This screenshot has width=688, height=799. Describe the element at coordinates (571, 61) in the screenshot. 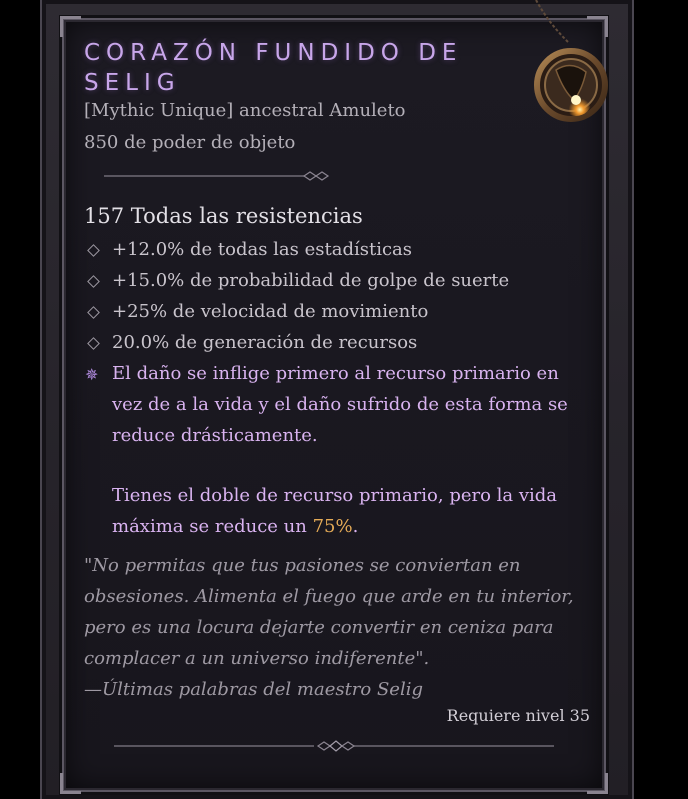

I see `amulet-icon` at that location.